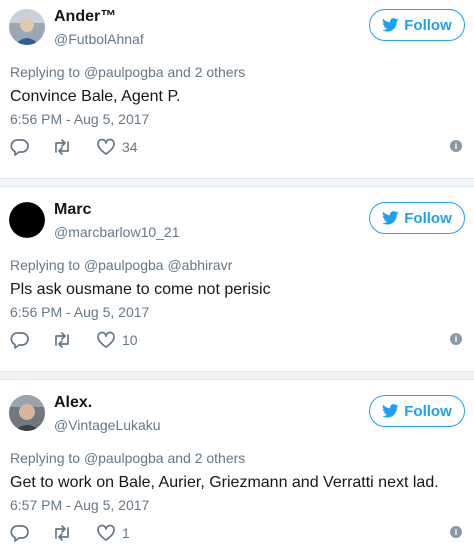 The image size is (474, 548). What do you see at coordinates (130, 147) in the screenshot?
I see `like-count: 34` at bounding box center [130, 147].